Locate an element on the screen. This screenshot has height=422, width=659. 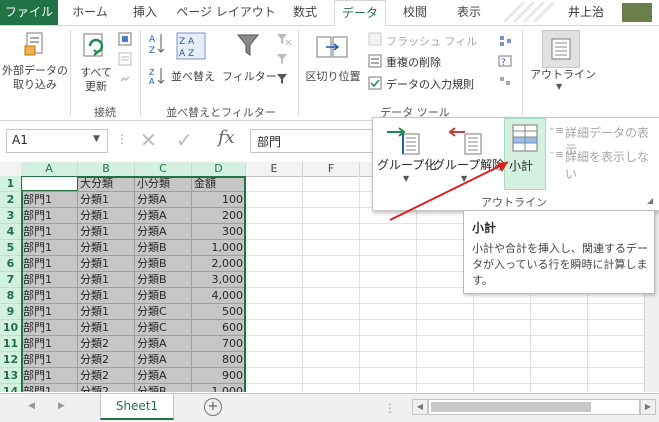
cell-a5: 部門1 is located at coordinates (49, 248).